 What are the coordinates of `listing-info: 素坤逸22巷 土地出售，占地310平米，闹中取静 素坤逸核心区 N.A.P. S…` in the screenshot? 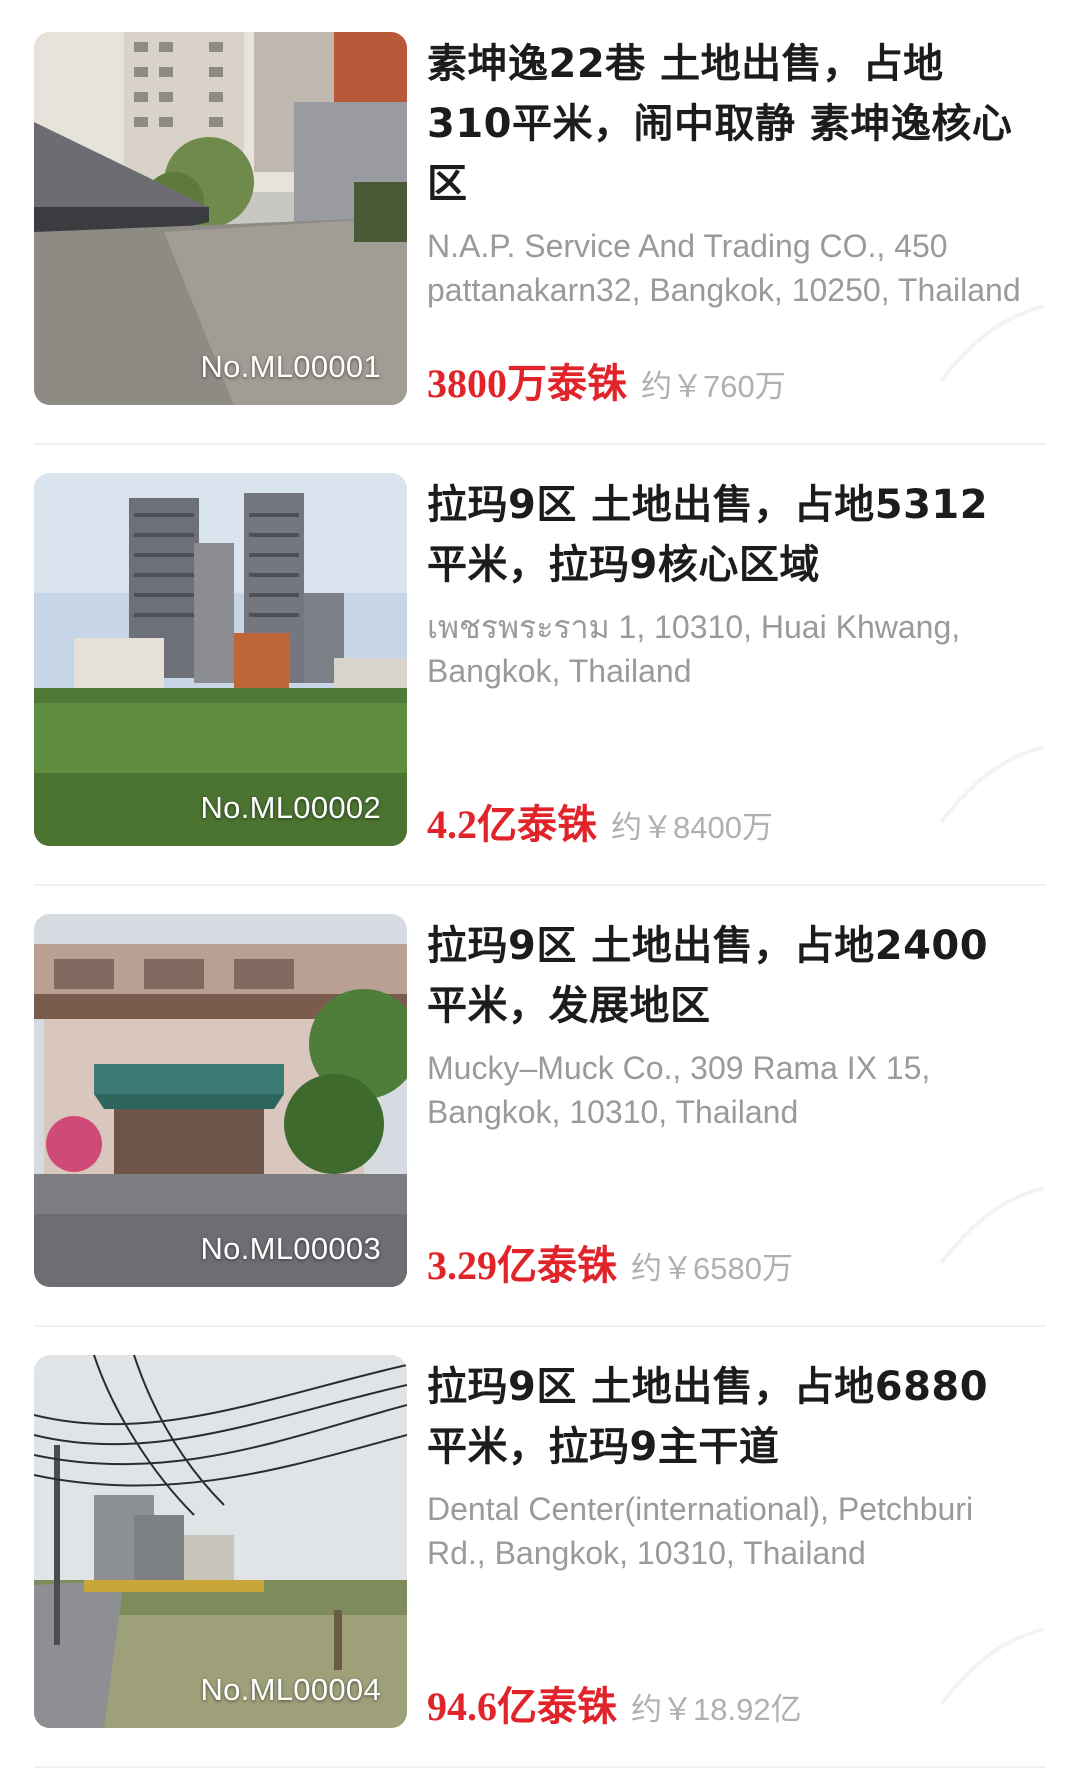 It's located at (727, 219).